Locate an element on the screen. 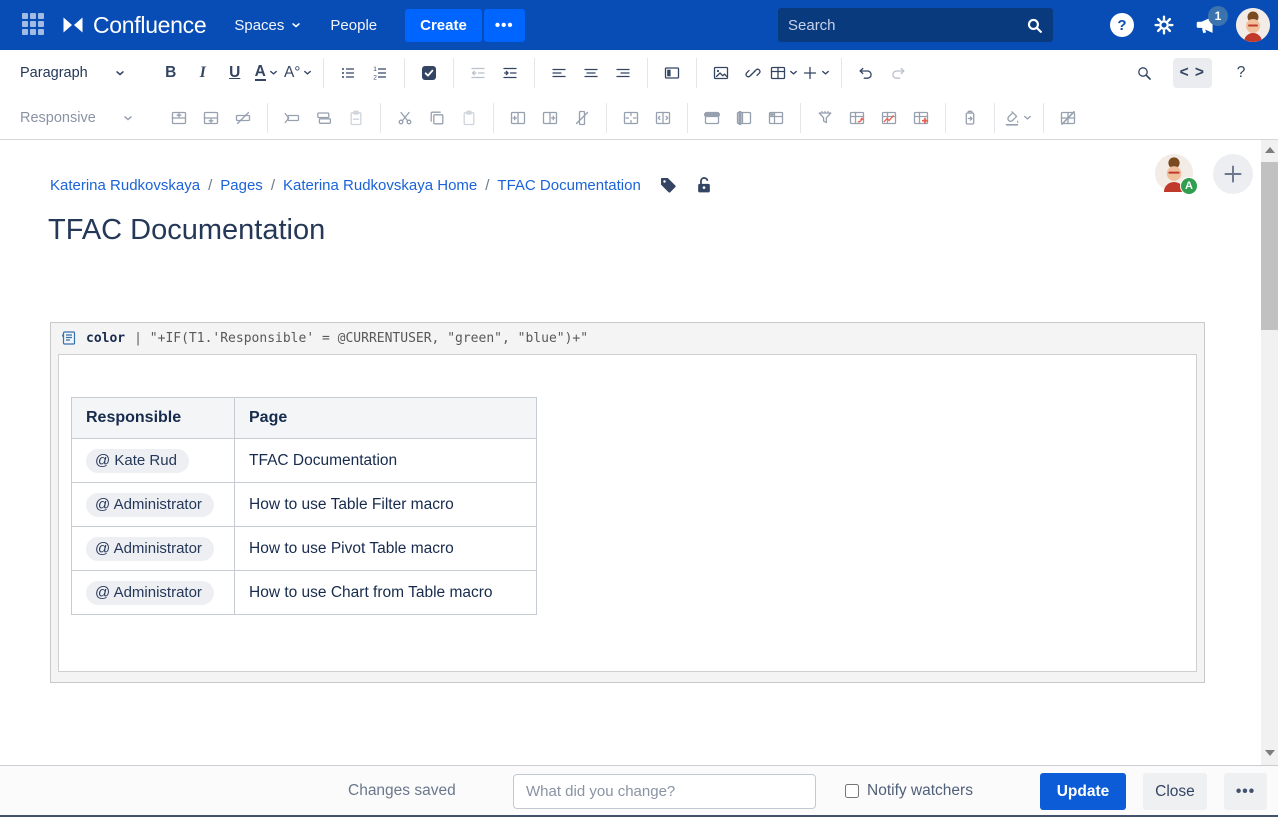 The image size is (1278, 817). bold-glyph: B is located at coordinates (171, 72).